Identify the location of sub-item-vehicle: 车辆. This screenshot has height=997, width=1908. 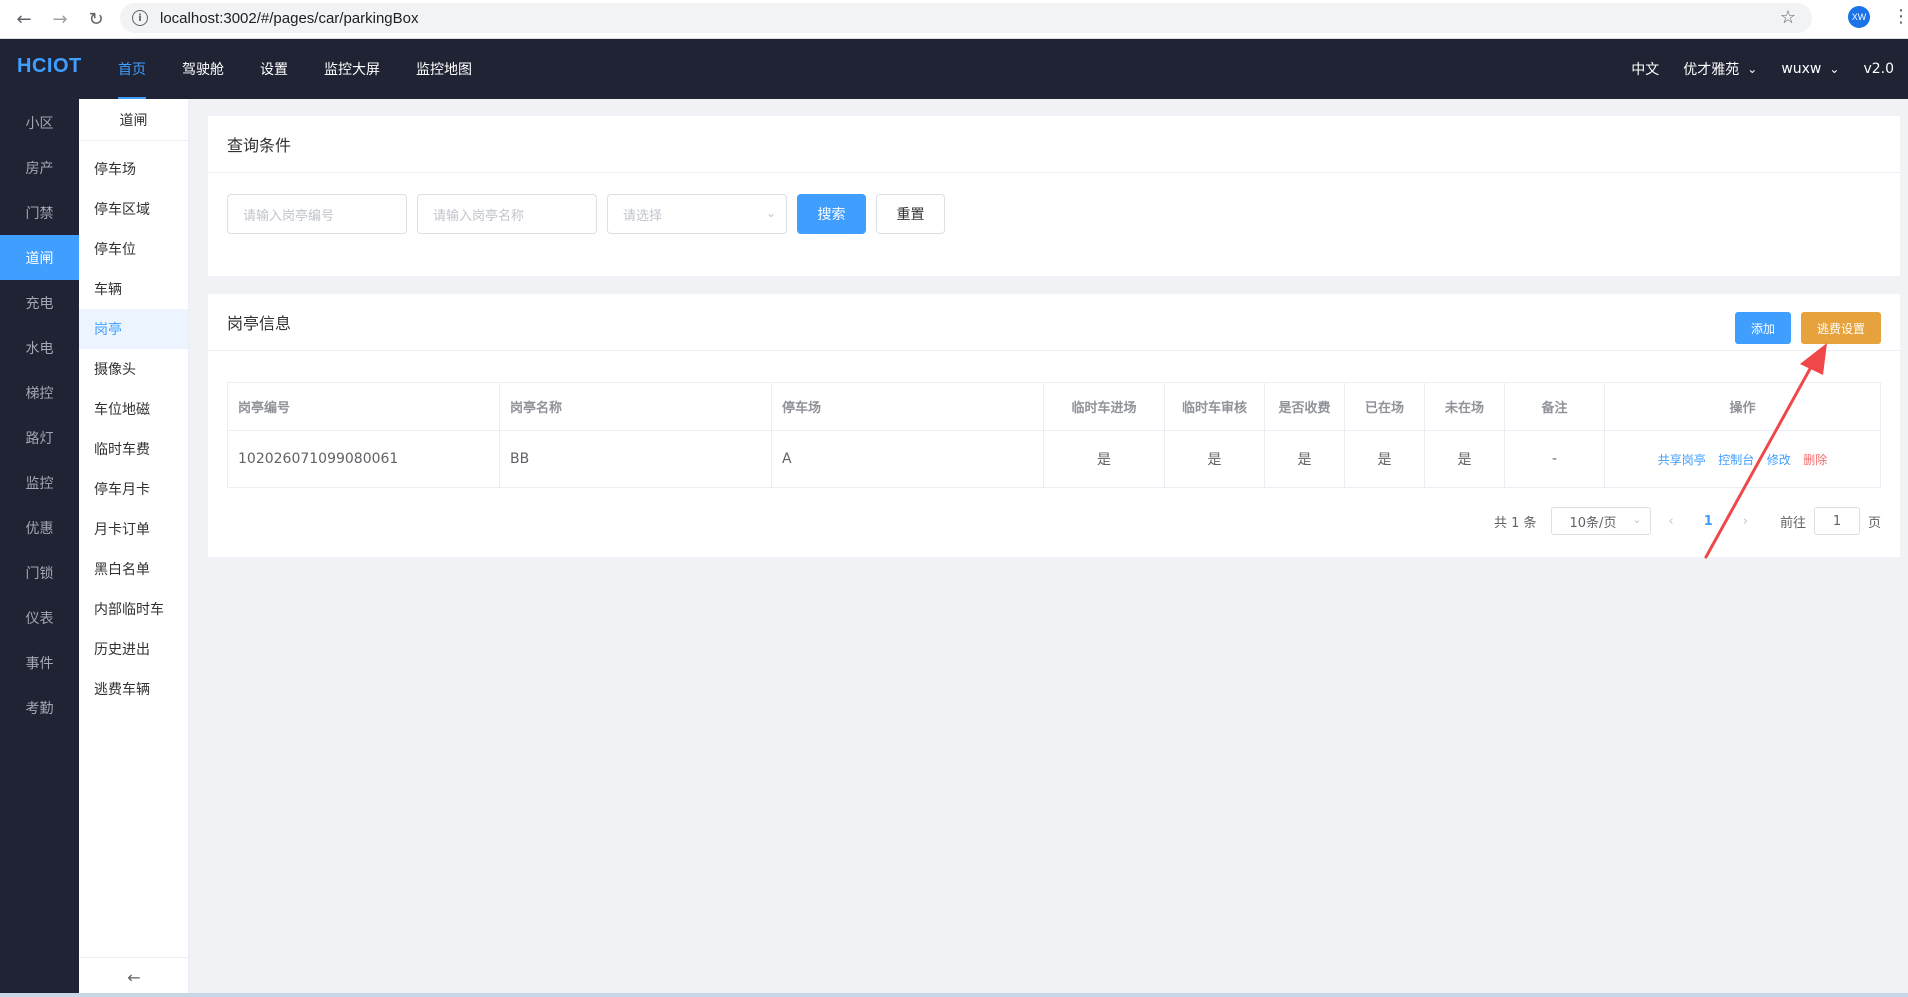
(133, 289).